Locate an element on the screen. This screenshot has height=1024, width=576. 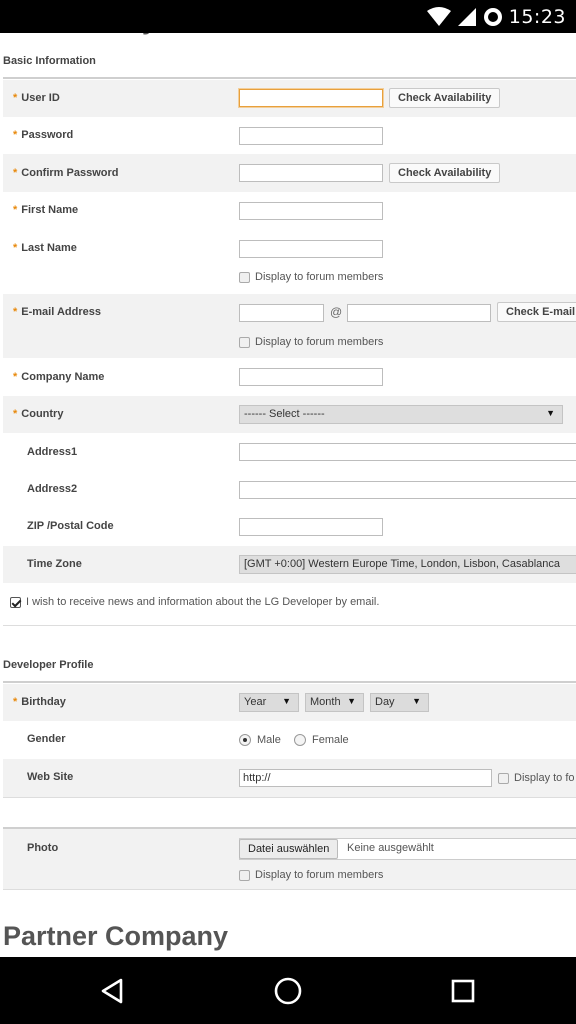
data-saver-icon is located at coordinates (492, 17).